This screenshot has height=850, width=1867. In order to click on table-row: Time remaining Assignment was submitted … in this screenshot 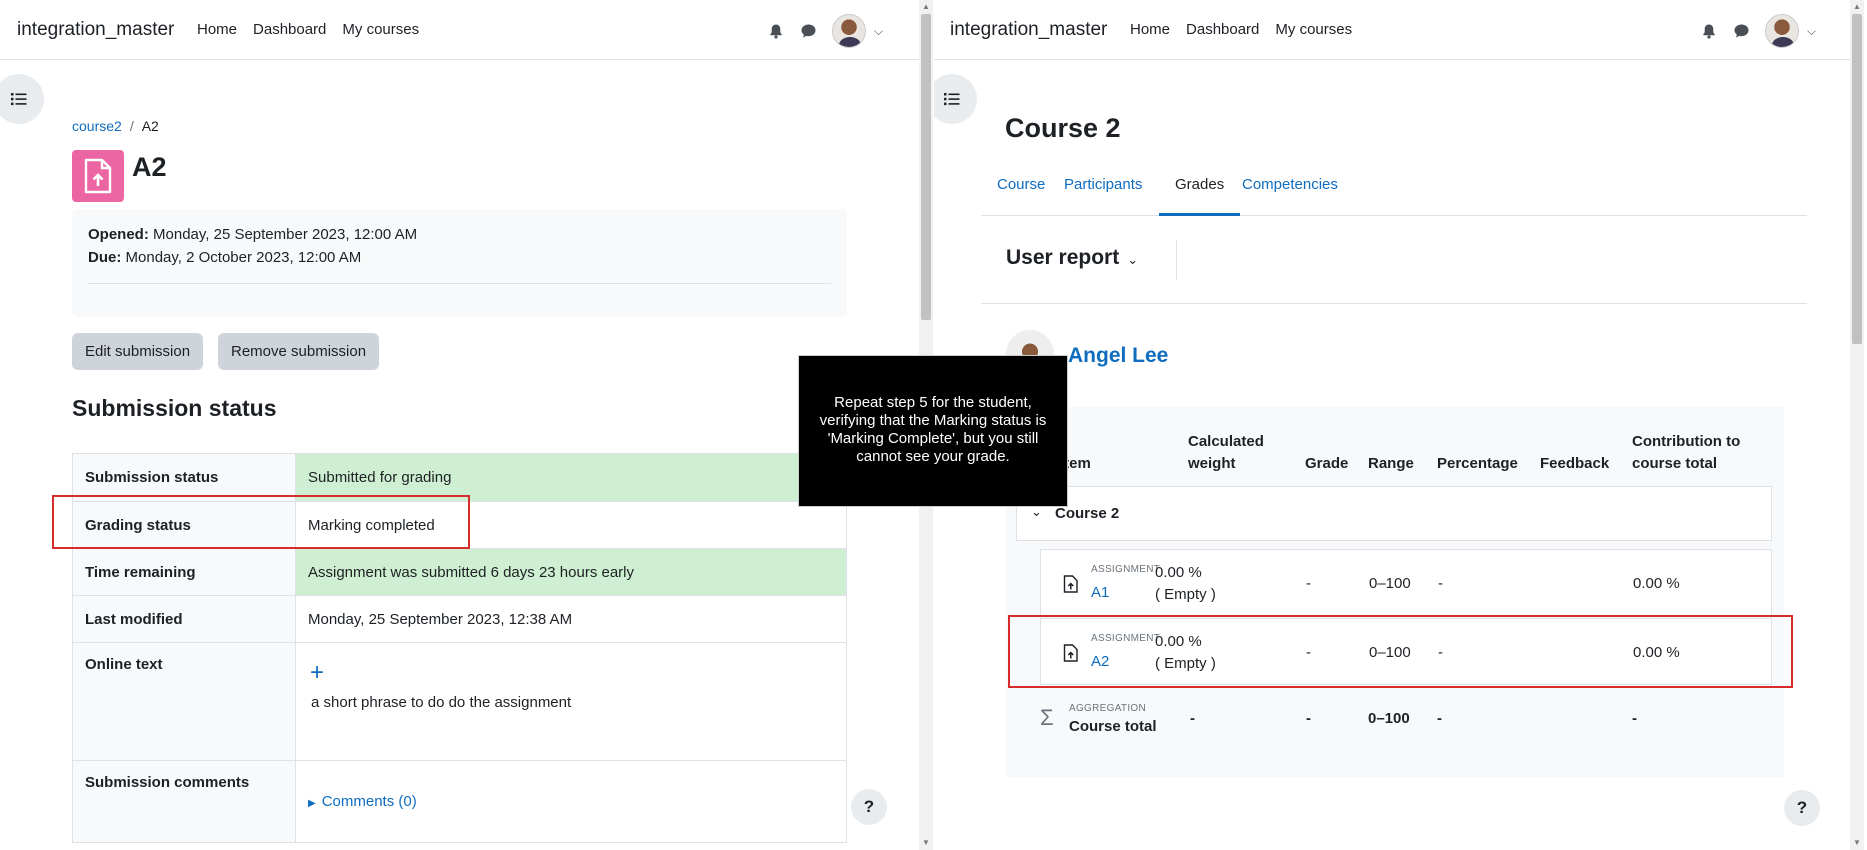, I will do `click(459, 572)`.